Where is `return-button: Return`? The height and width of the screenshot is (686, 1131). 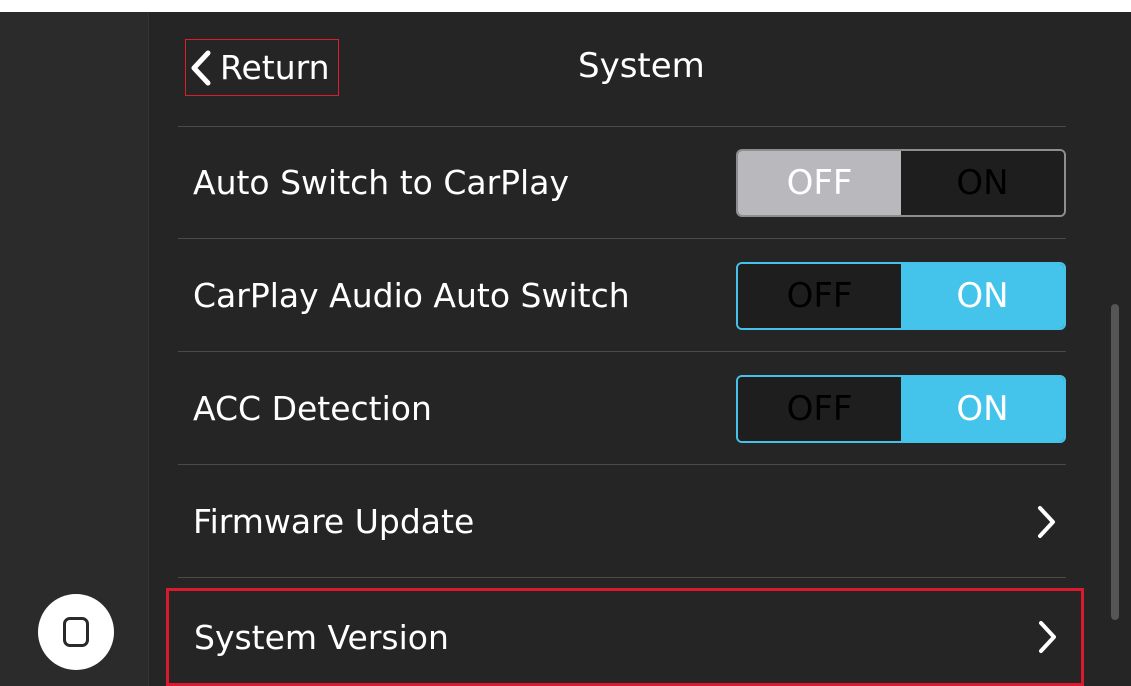 return-button: Return is located at coordinates (262, 67).